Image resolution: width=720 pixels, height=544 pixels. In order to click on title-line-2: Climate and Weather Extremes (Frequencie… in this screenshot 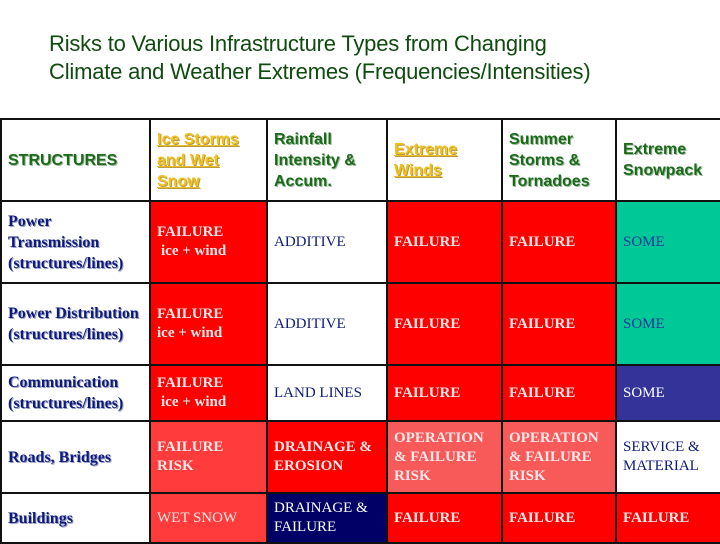, I will do `click(320, 71)`.